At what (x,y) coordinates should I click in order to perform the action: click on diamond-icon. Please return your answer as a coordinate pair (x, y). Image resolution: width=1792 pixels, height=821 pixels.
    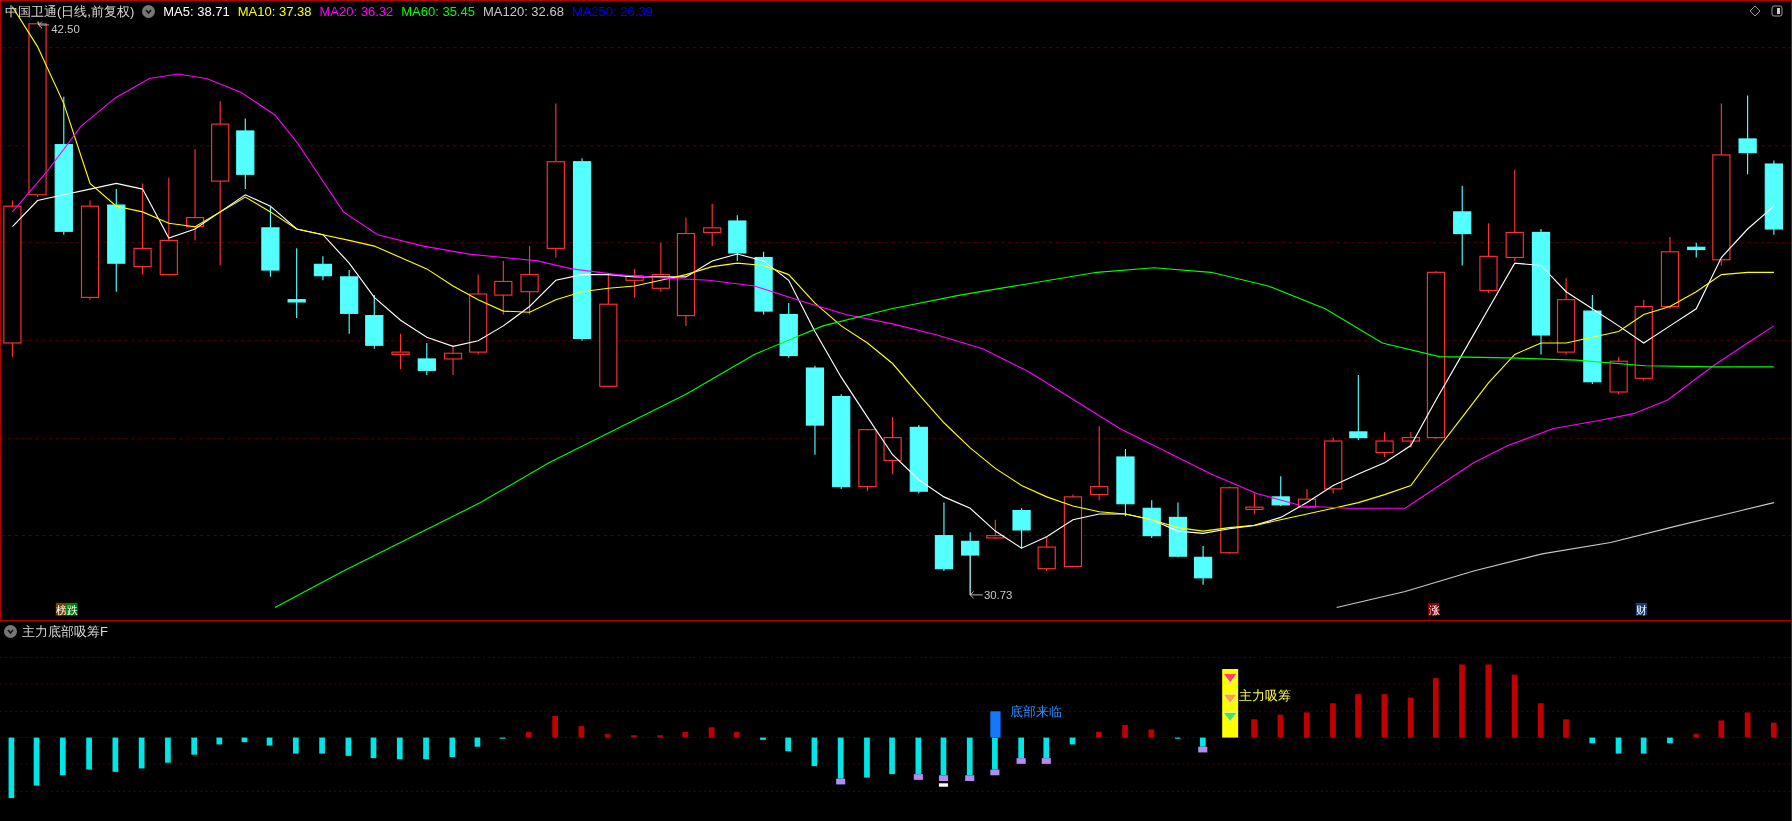
    Looking at the image, I should click on (1755, 11).